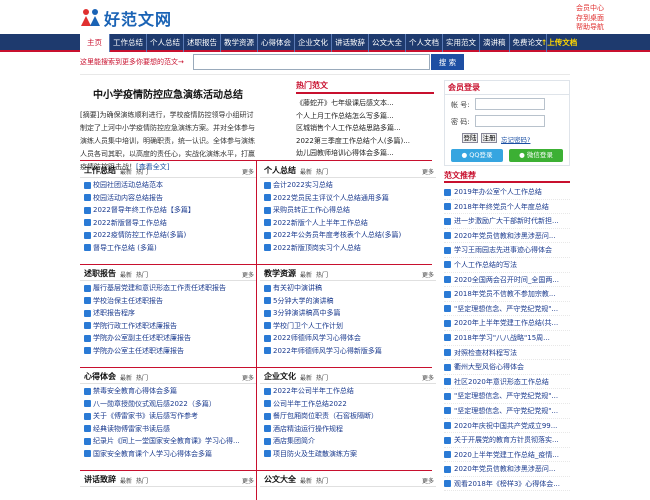 The image size is (650, 500). What do you see at coordinates (348, 235) in the screenshot?
I see `list-item: 2022年公务员年度考核表个人总结(多篇)` at bounding box center [348, 235].